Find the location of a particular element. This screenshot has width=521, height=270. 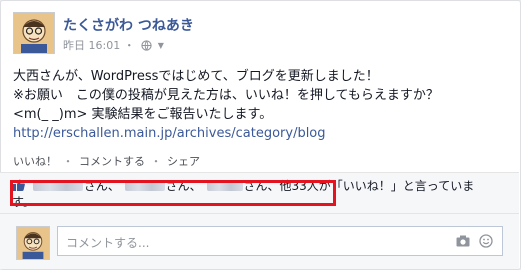

post-line-2: ※お願い この僕の投稿が見えた方は、いいね！を押してもらえますか？ is located at coordinates (226, 95).